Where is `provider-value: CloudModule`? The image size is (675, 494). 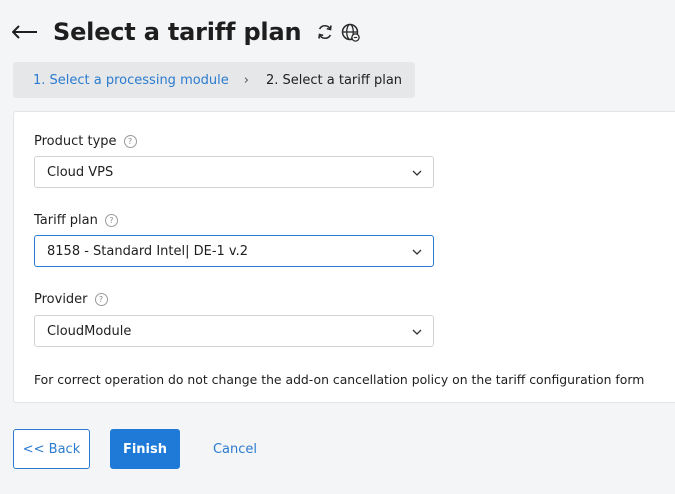
provider-value: CloudModule is located at coordinates (89, 331).